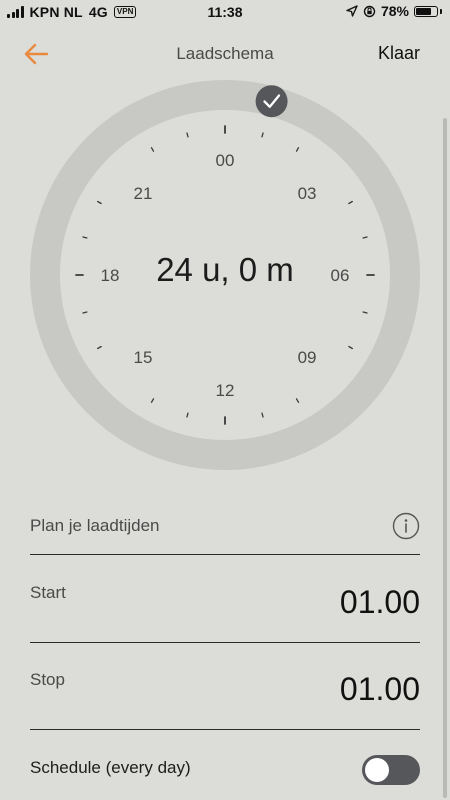 This screenshot has height=800, width=450. Describe the element at coordinates (48, 592) in the screenshot. I see `start-label: Start` at that location.